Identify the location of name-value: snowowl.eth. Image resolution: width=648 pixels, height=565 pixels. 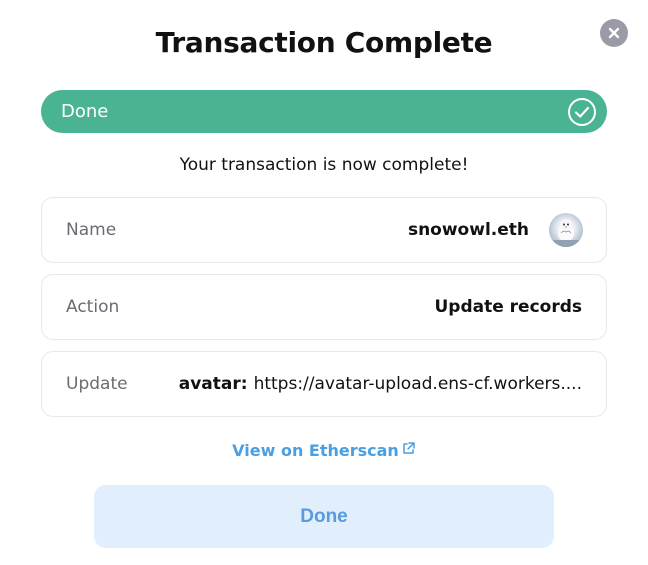
(468, 230).